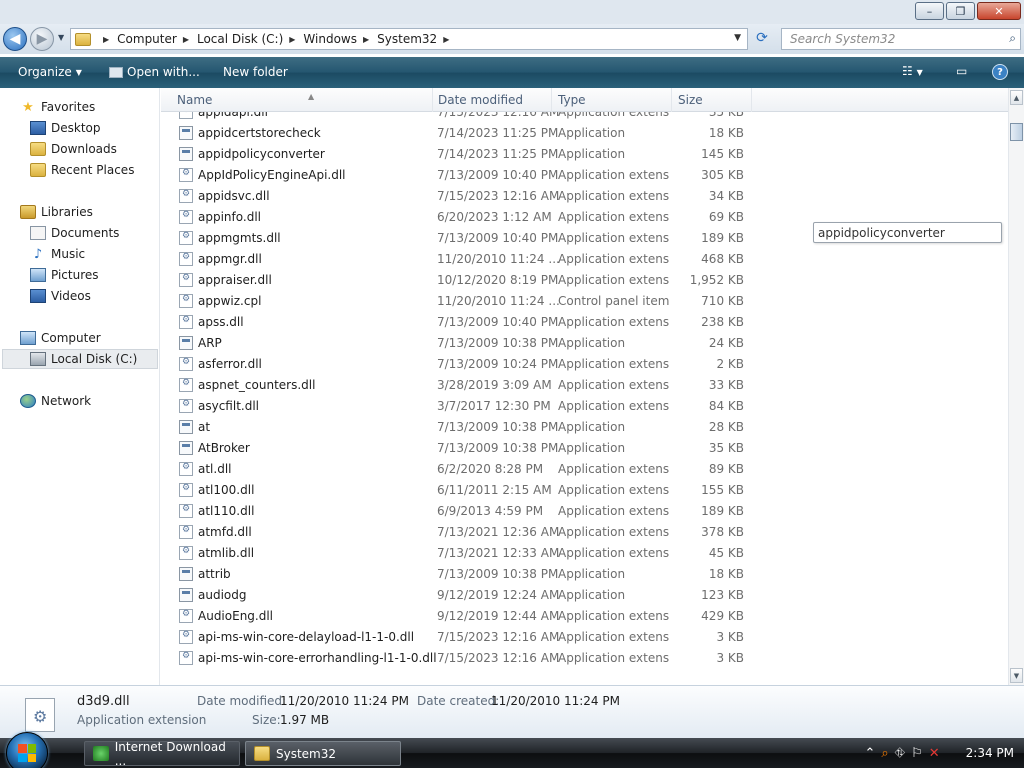 Image resolution: width=1024 pixels, height=768 pixels. I want to click on views-button: ☷ ▼, so click(912, 71).